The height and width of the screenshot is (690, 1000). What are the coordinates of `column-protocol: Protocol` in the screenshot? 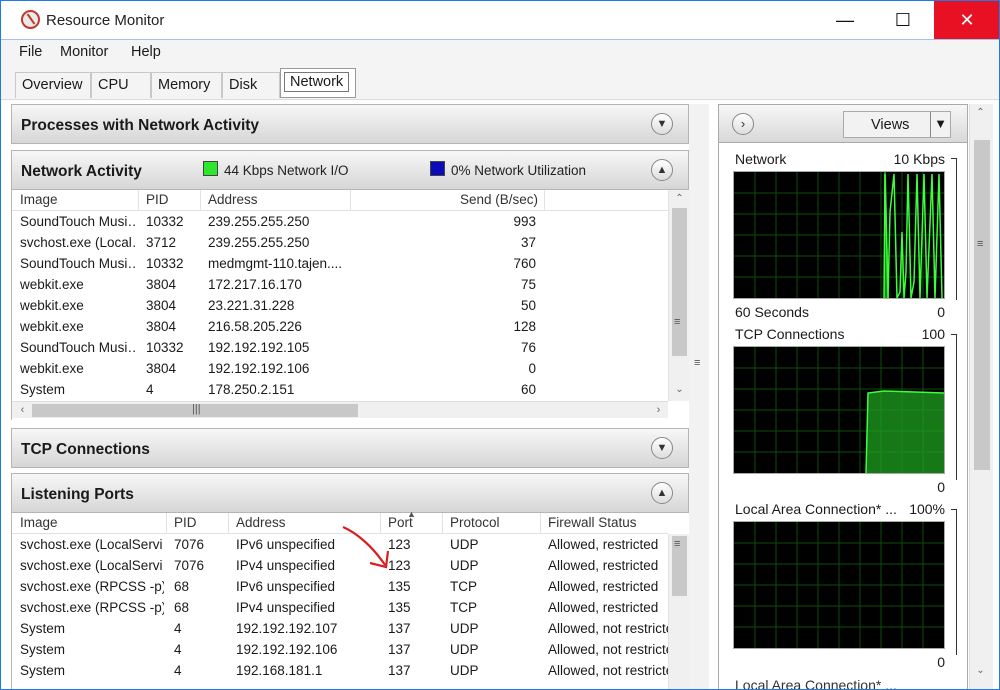 It's located at (491, 523).